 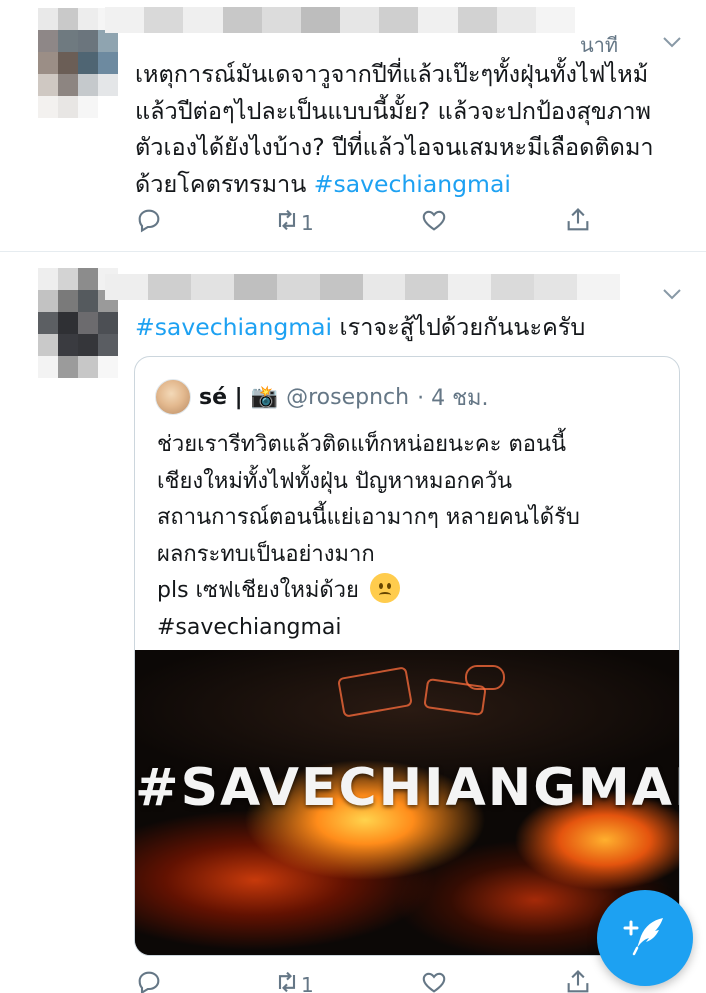 What do you see at coordinates (258, 590) in the screenshot?
I see `quoted-text-line: pls เซฟเชียงใหม่ด้วย` at bounding box center [258, 590].